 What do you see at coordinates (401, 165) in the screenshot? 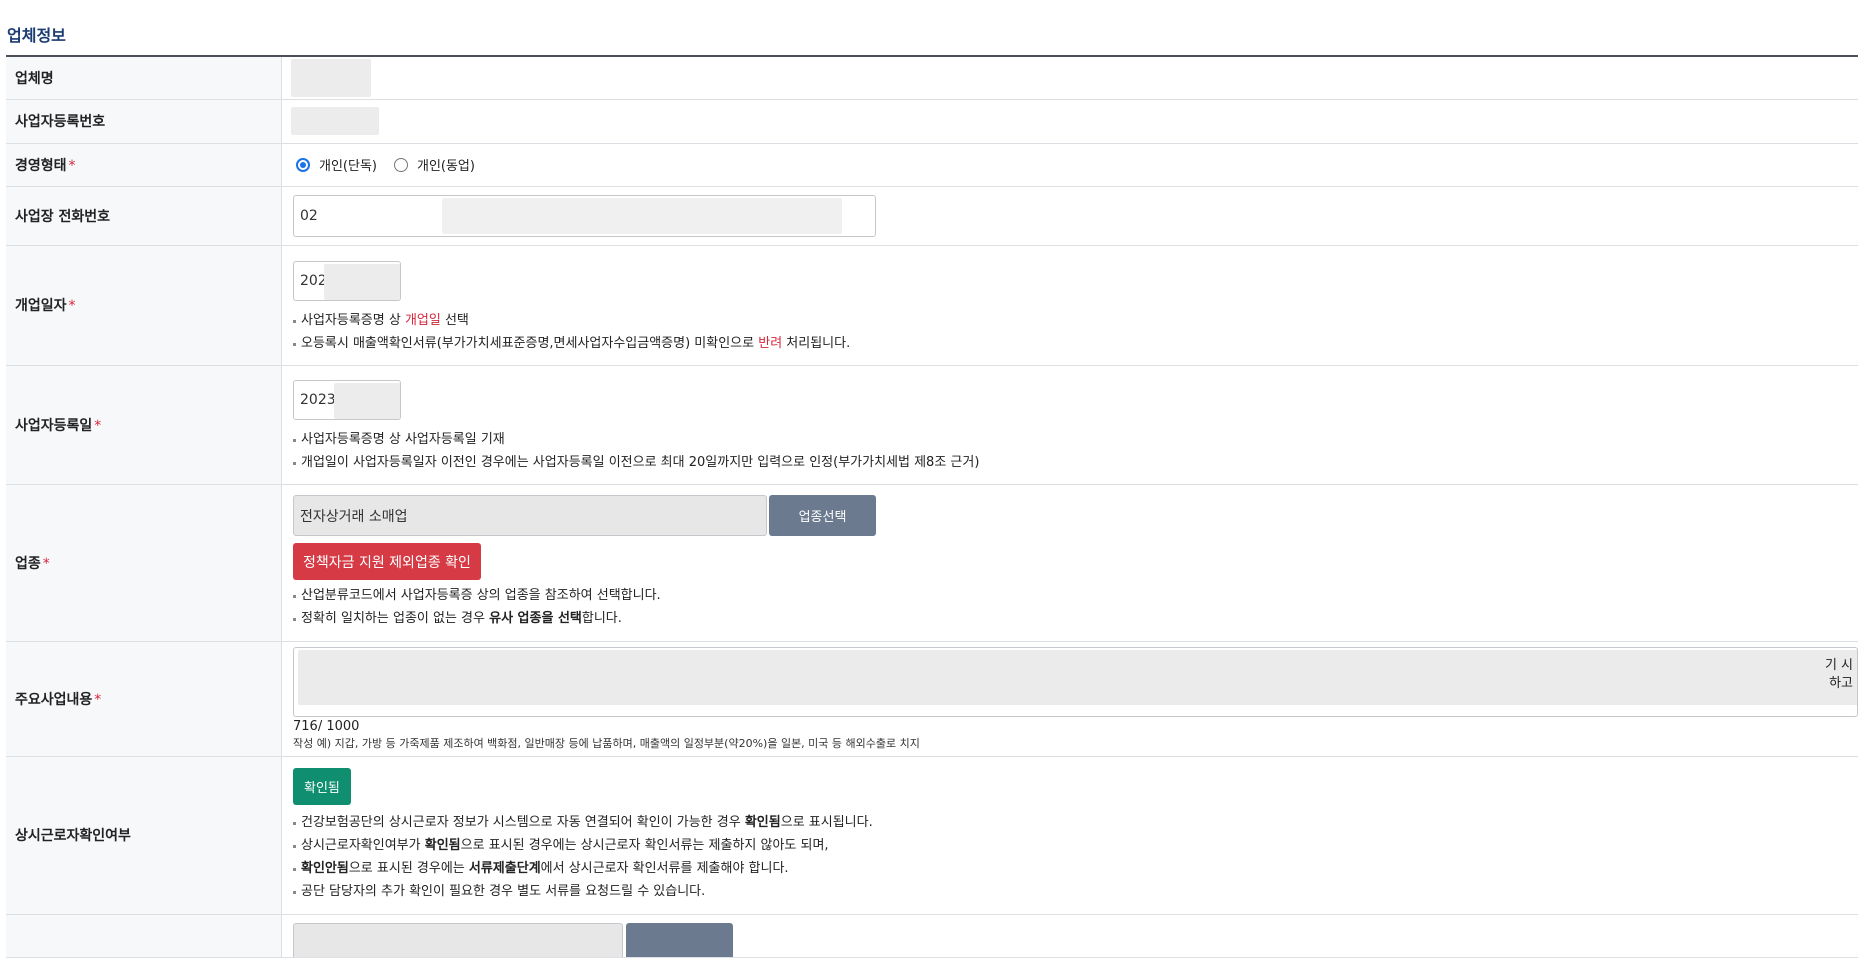
I see `radio-partnership` at bounding box center [401, 165].